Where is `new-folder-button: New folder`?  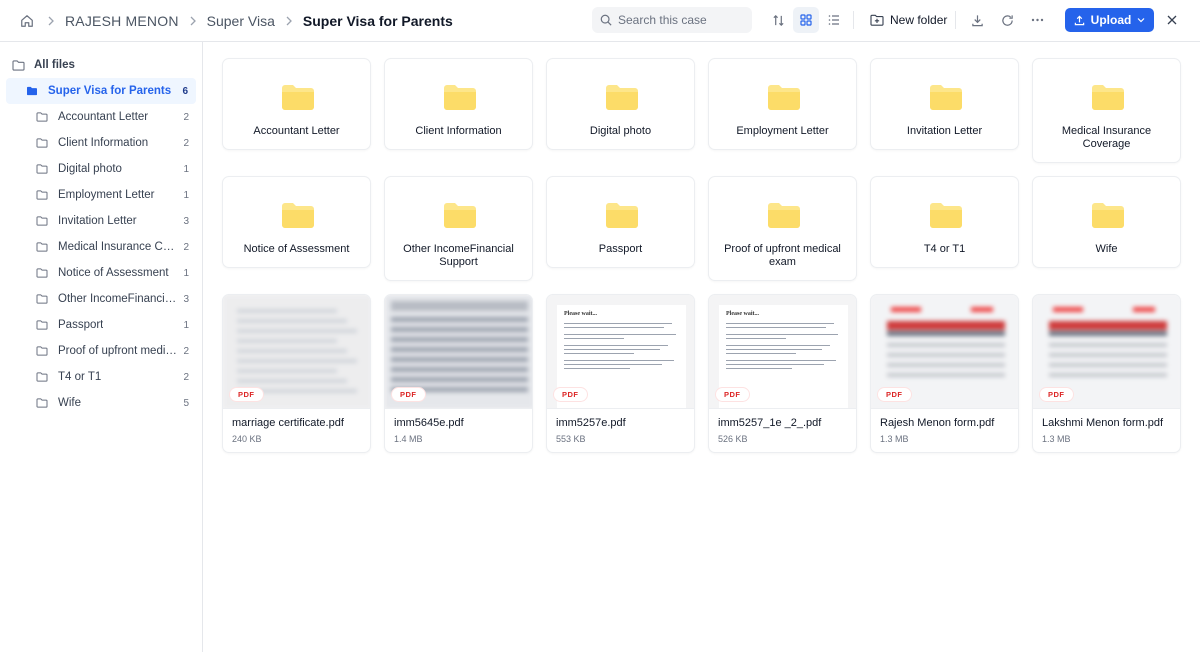
new-folder-button: New folder is located at coordinates (908, 20).